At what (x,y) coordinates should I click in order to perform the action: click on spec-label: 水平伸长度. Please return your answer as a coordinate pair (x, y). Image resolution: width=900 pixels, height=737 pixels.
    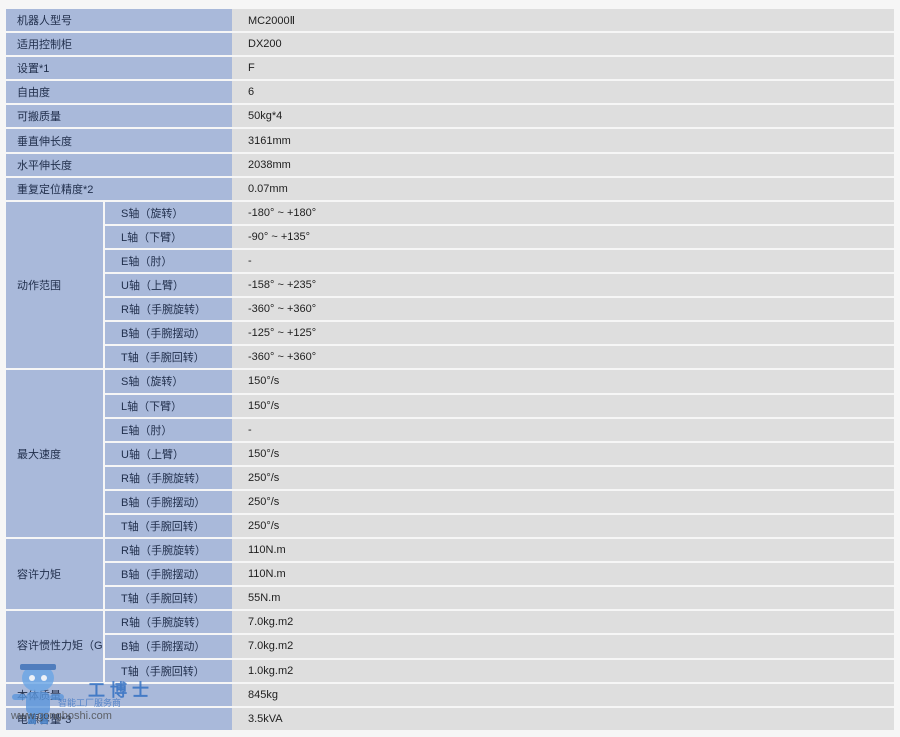
    Looking at the image, I should click on (119, 164).